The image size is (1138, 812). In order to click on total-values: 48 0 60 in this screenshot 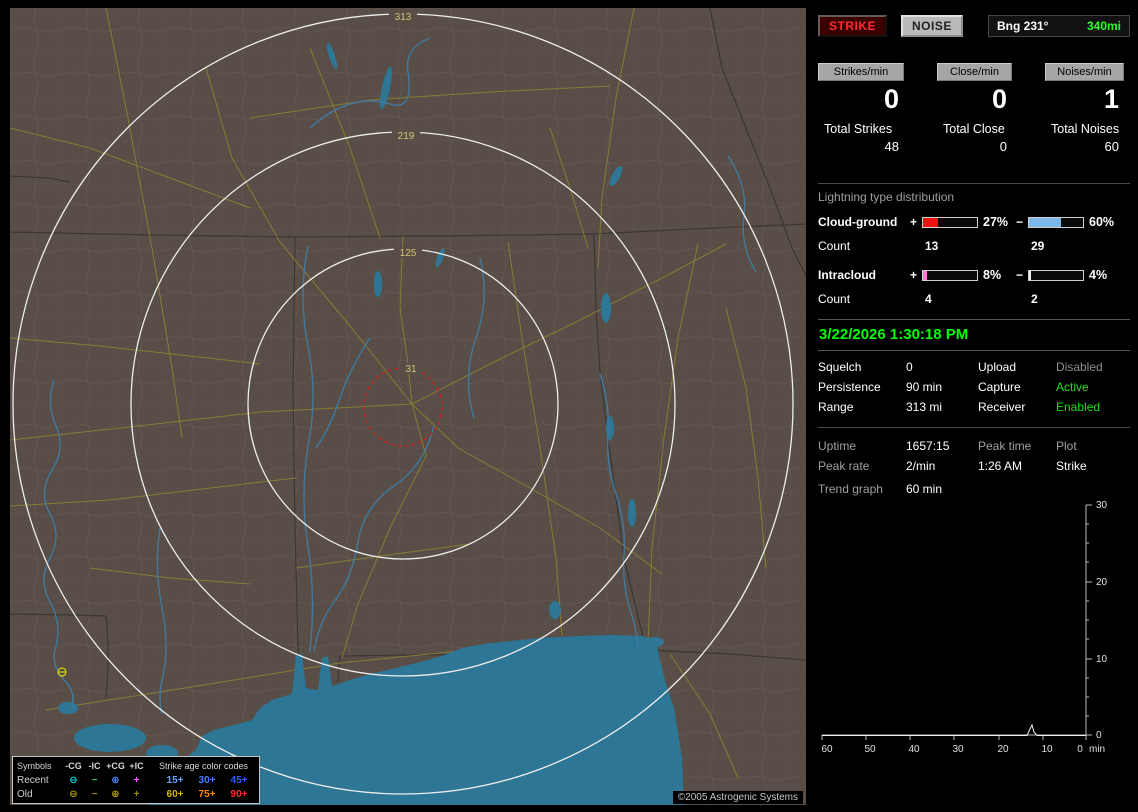, I will do `click(974, 146)`.